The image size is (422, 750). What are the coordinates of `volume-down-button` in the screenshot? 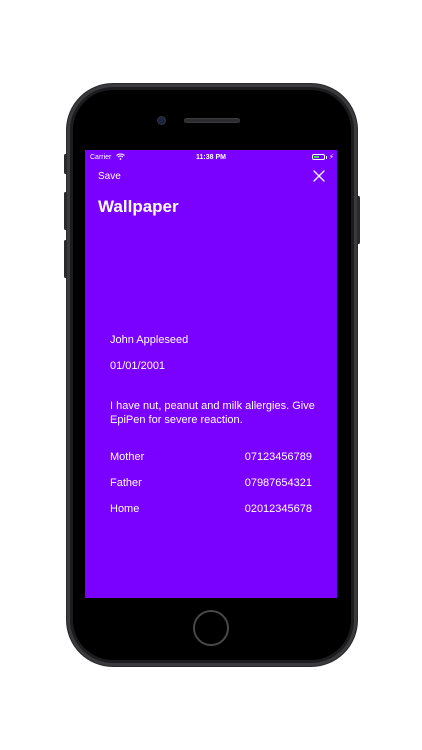 It's located at (65, 259).